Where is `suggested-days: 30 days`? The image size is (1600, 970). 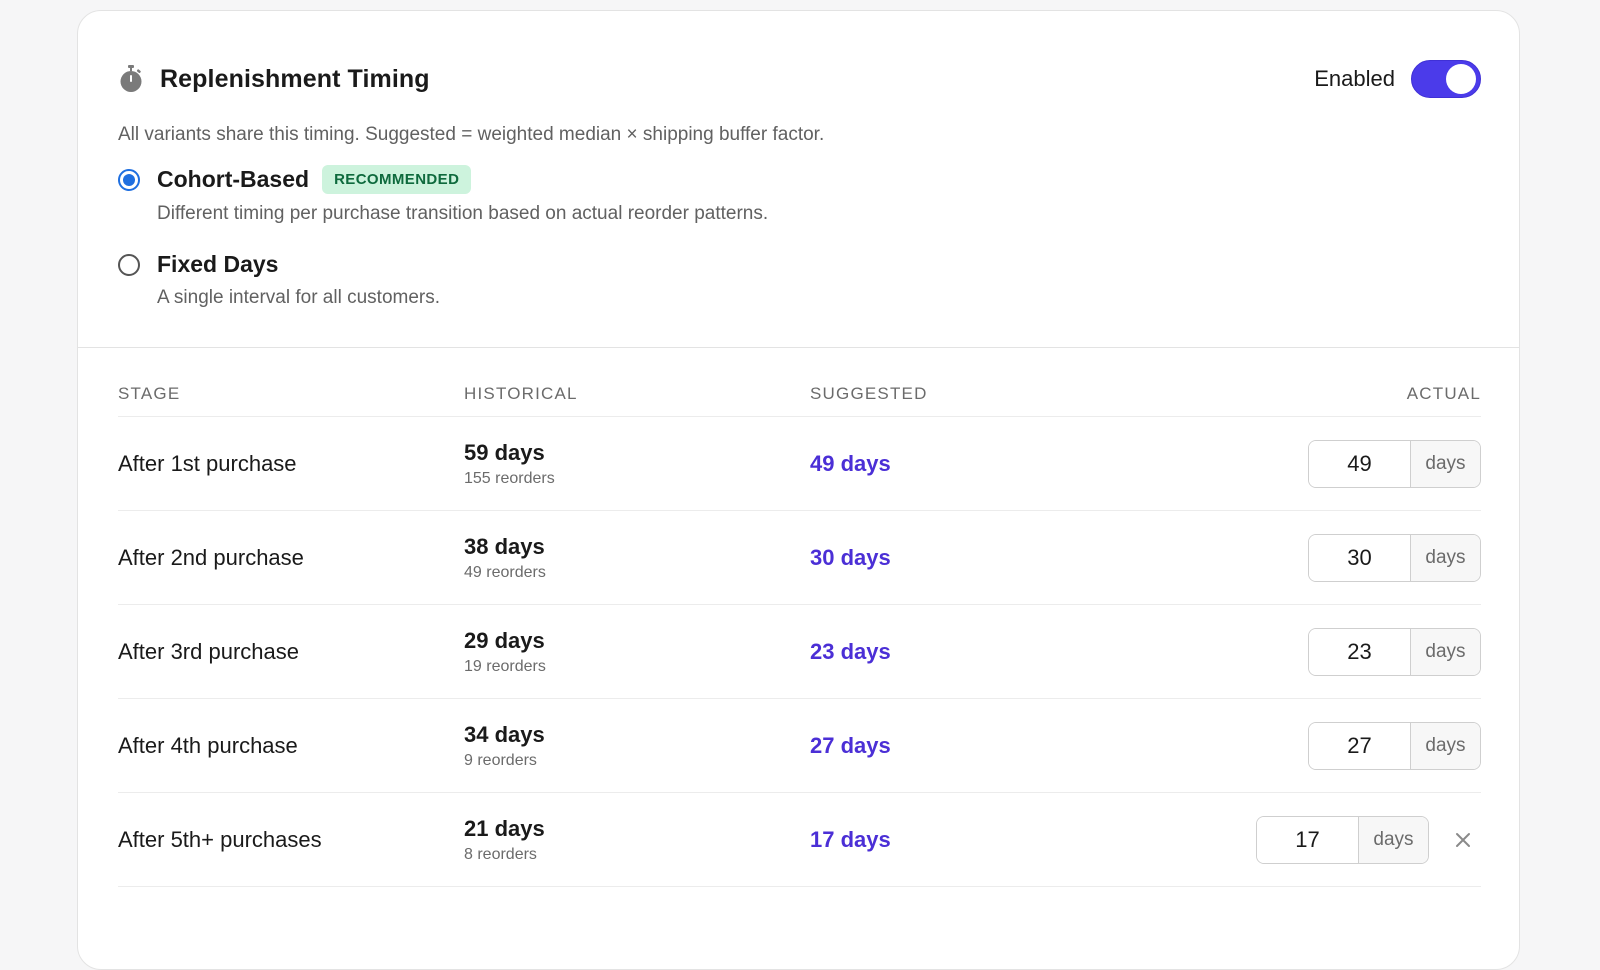 suggested-days: 30 days is located at coordinates (850, 557).